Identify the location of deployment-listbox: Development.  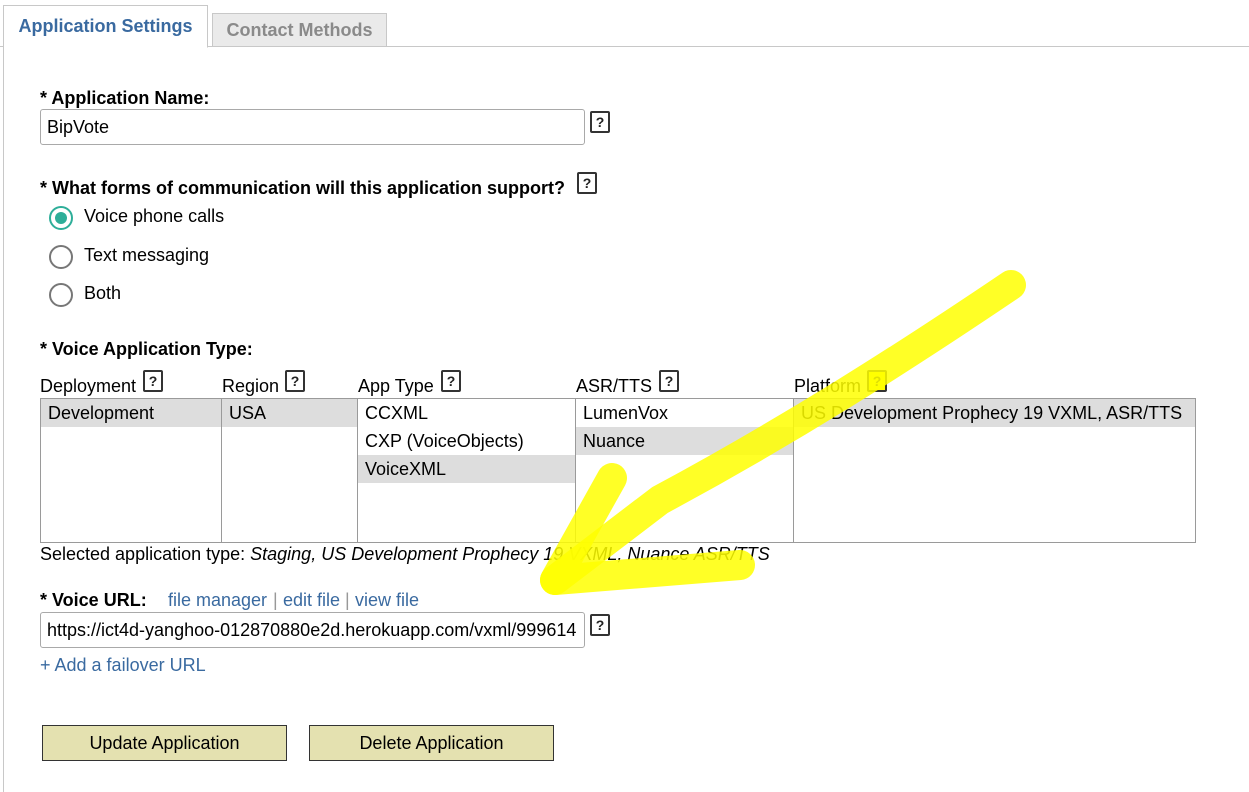
(131, 470).